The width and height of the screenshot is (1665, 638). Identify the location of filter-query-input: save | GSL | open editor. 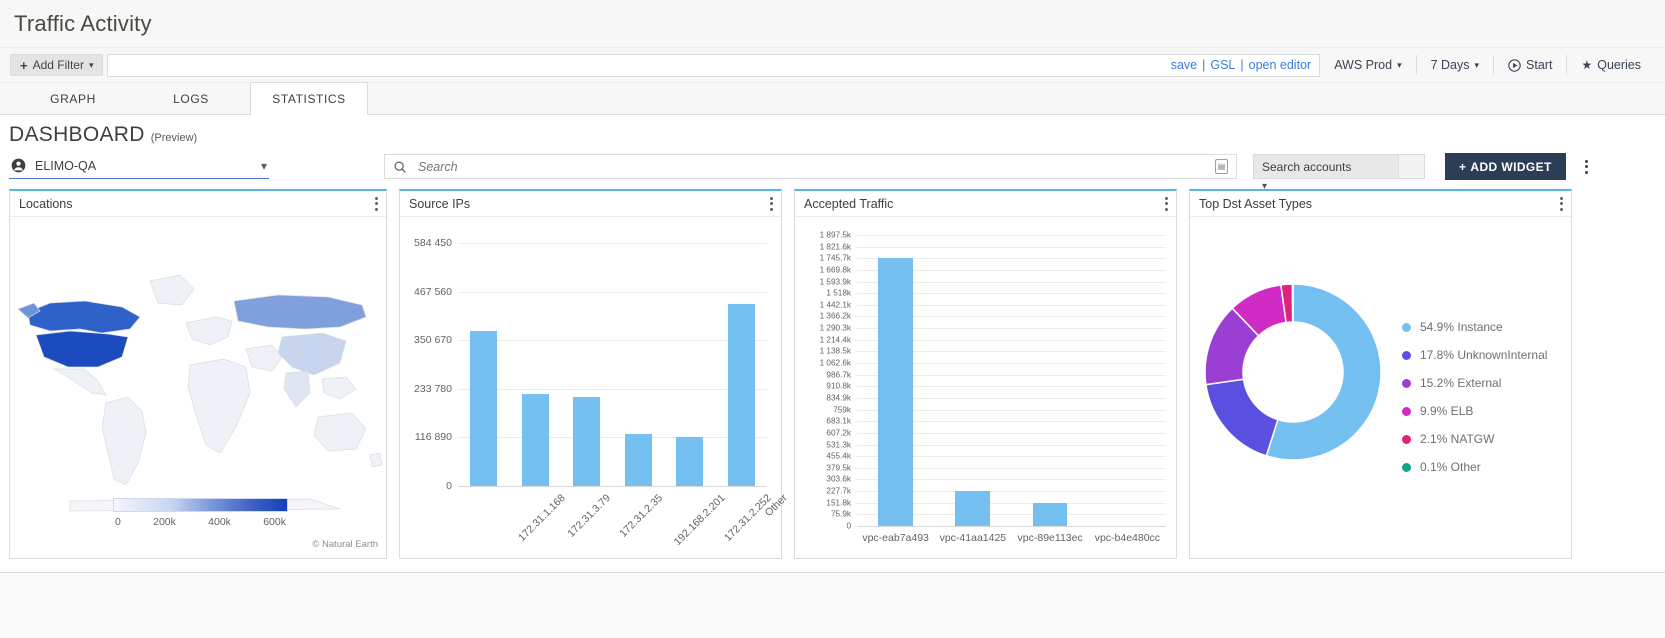
(714, 65).